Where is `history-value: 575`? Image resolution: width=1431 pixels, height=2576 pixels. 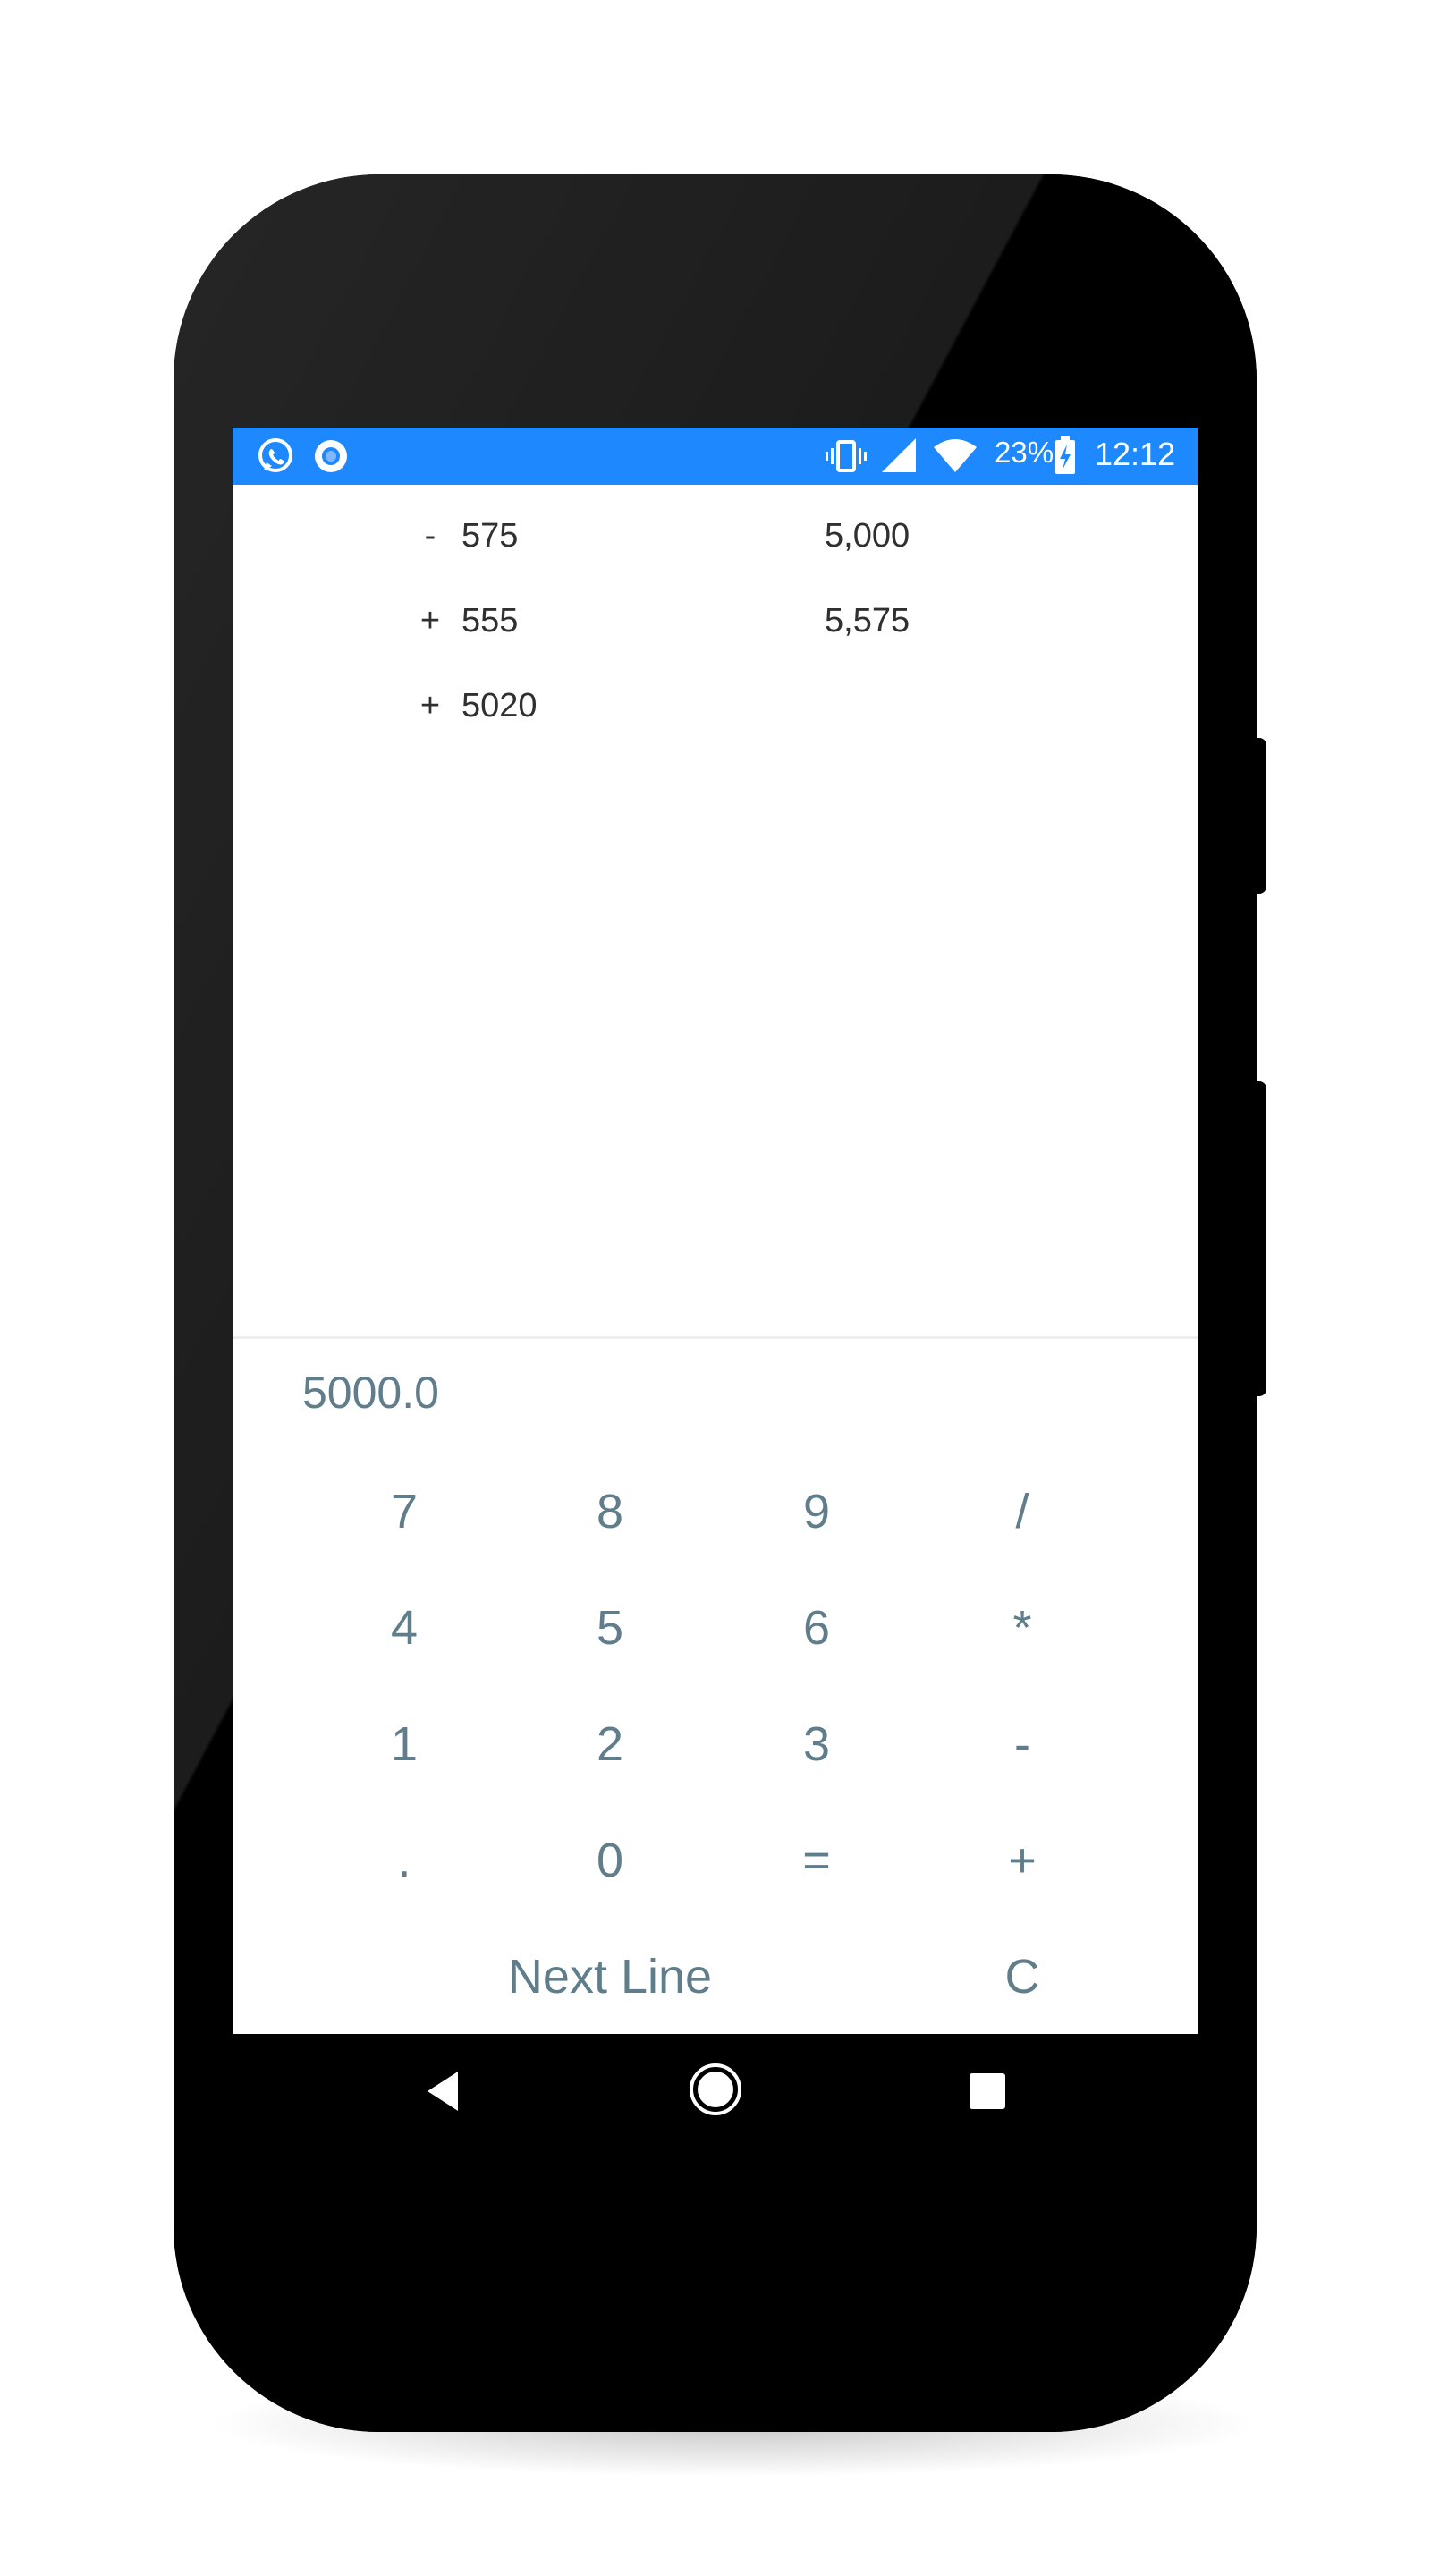 history-value: 575 is located at coordinates (490, 536).